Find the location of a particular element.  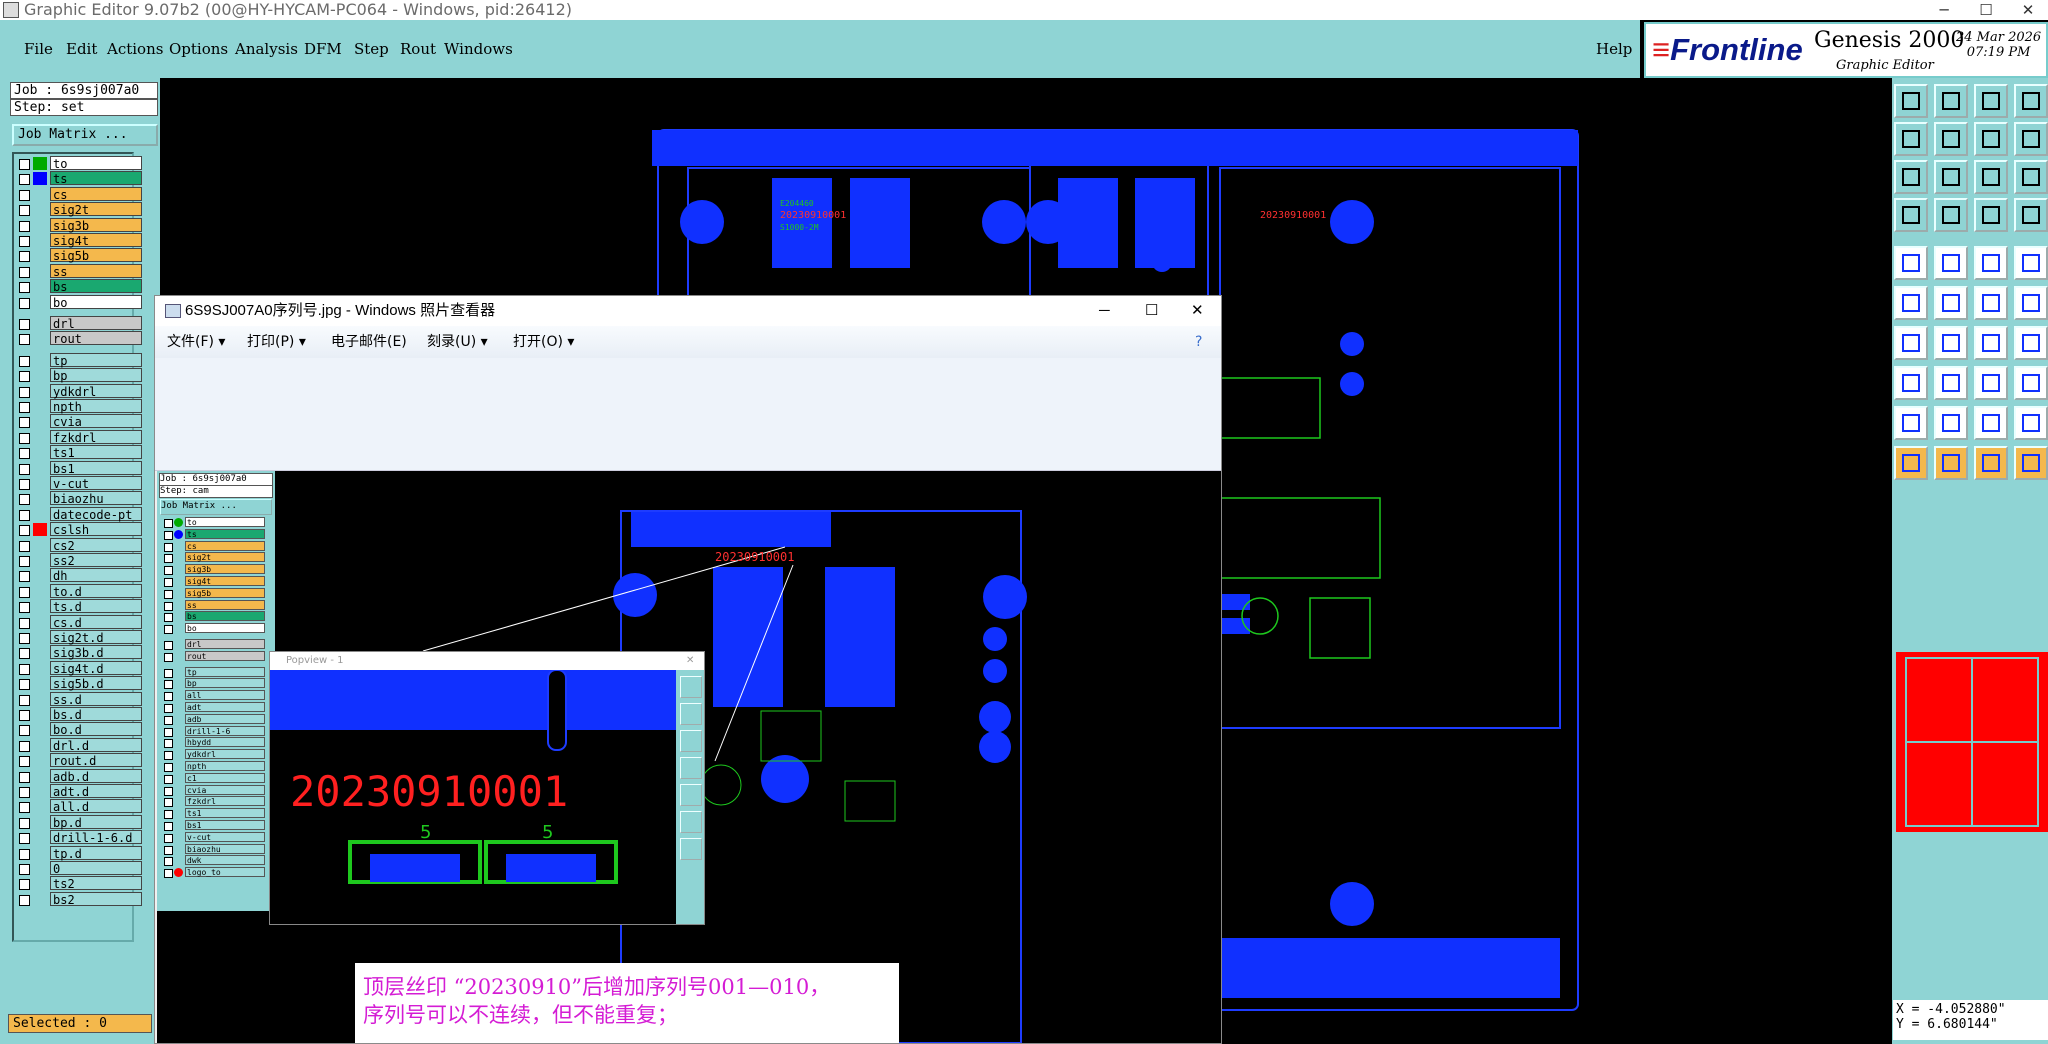

scale-icon is located at coordinates (2031, 139).